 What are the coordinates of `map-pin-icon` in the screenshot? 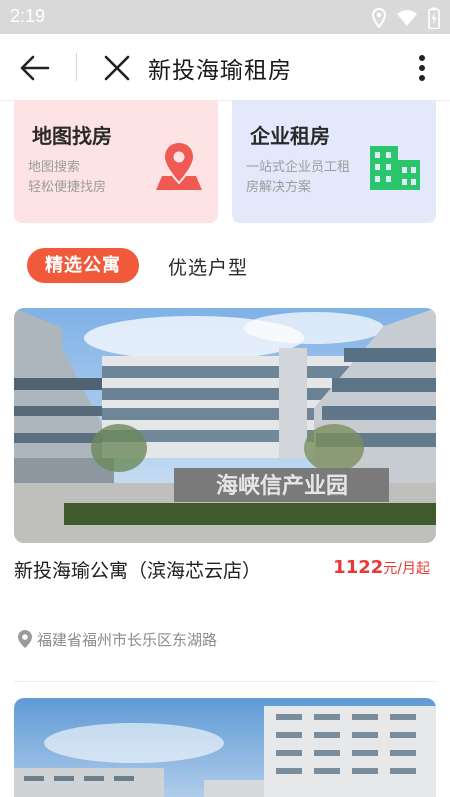 It's located at (179, 165).